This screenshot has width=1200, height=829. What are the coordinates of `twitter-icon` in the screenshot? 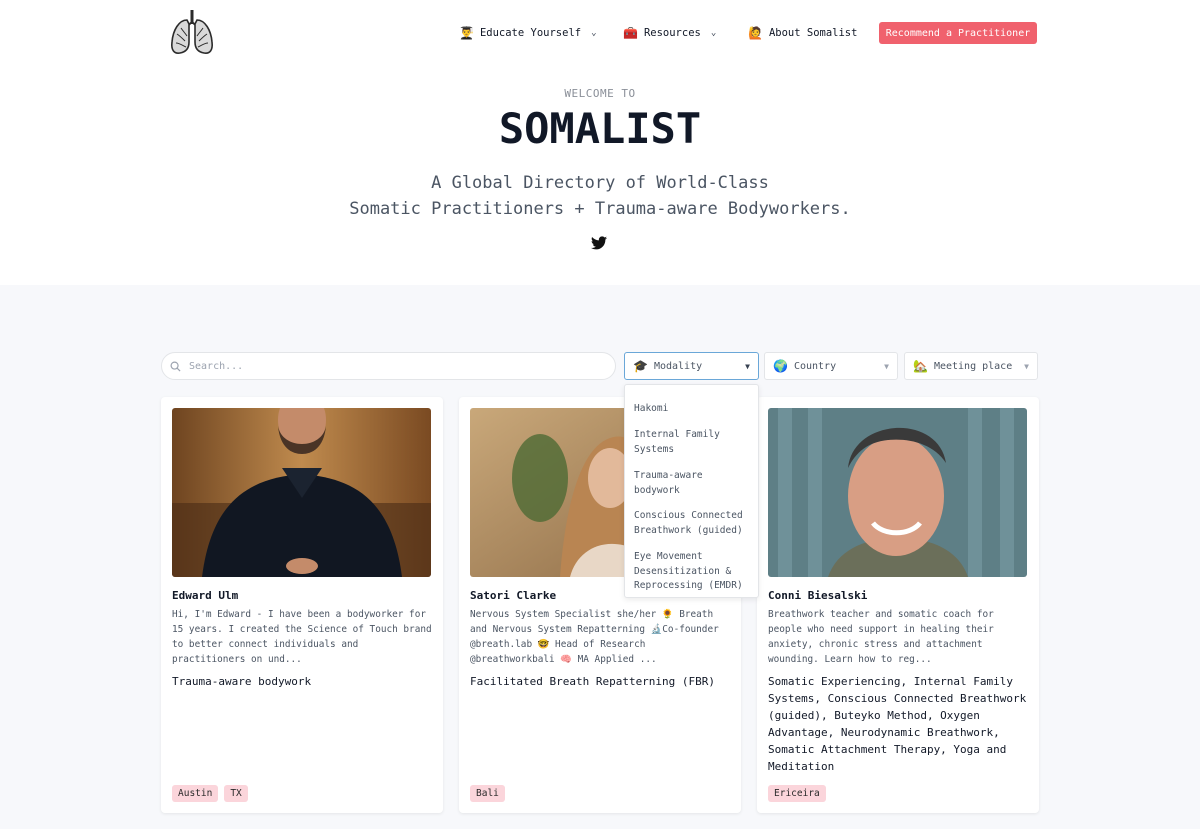 It's located at (599, 243).